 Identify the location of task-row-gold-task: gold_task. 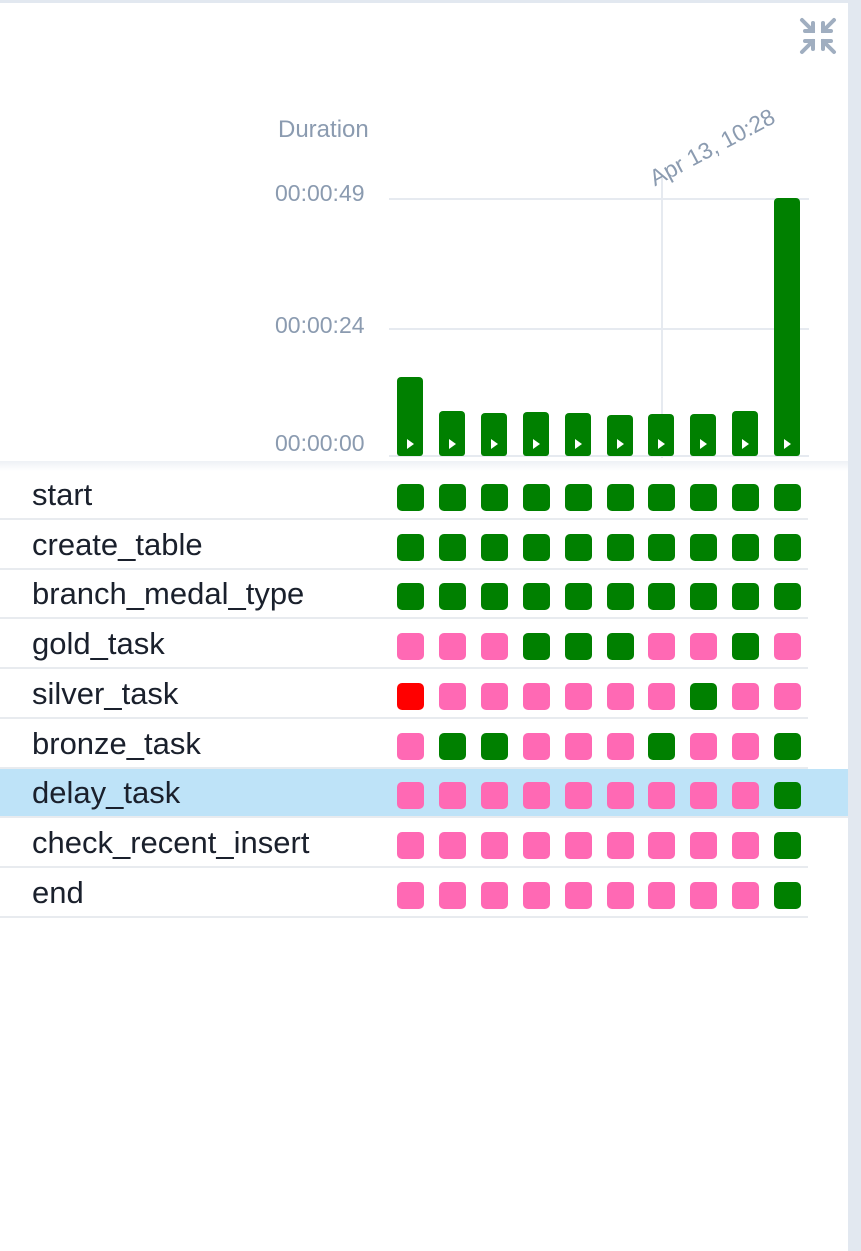
(404, 644).